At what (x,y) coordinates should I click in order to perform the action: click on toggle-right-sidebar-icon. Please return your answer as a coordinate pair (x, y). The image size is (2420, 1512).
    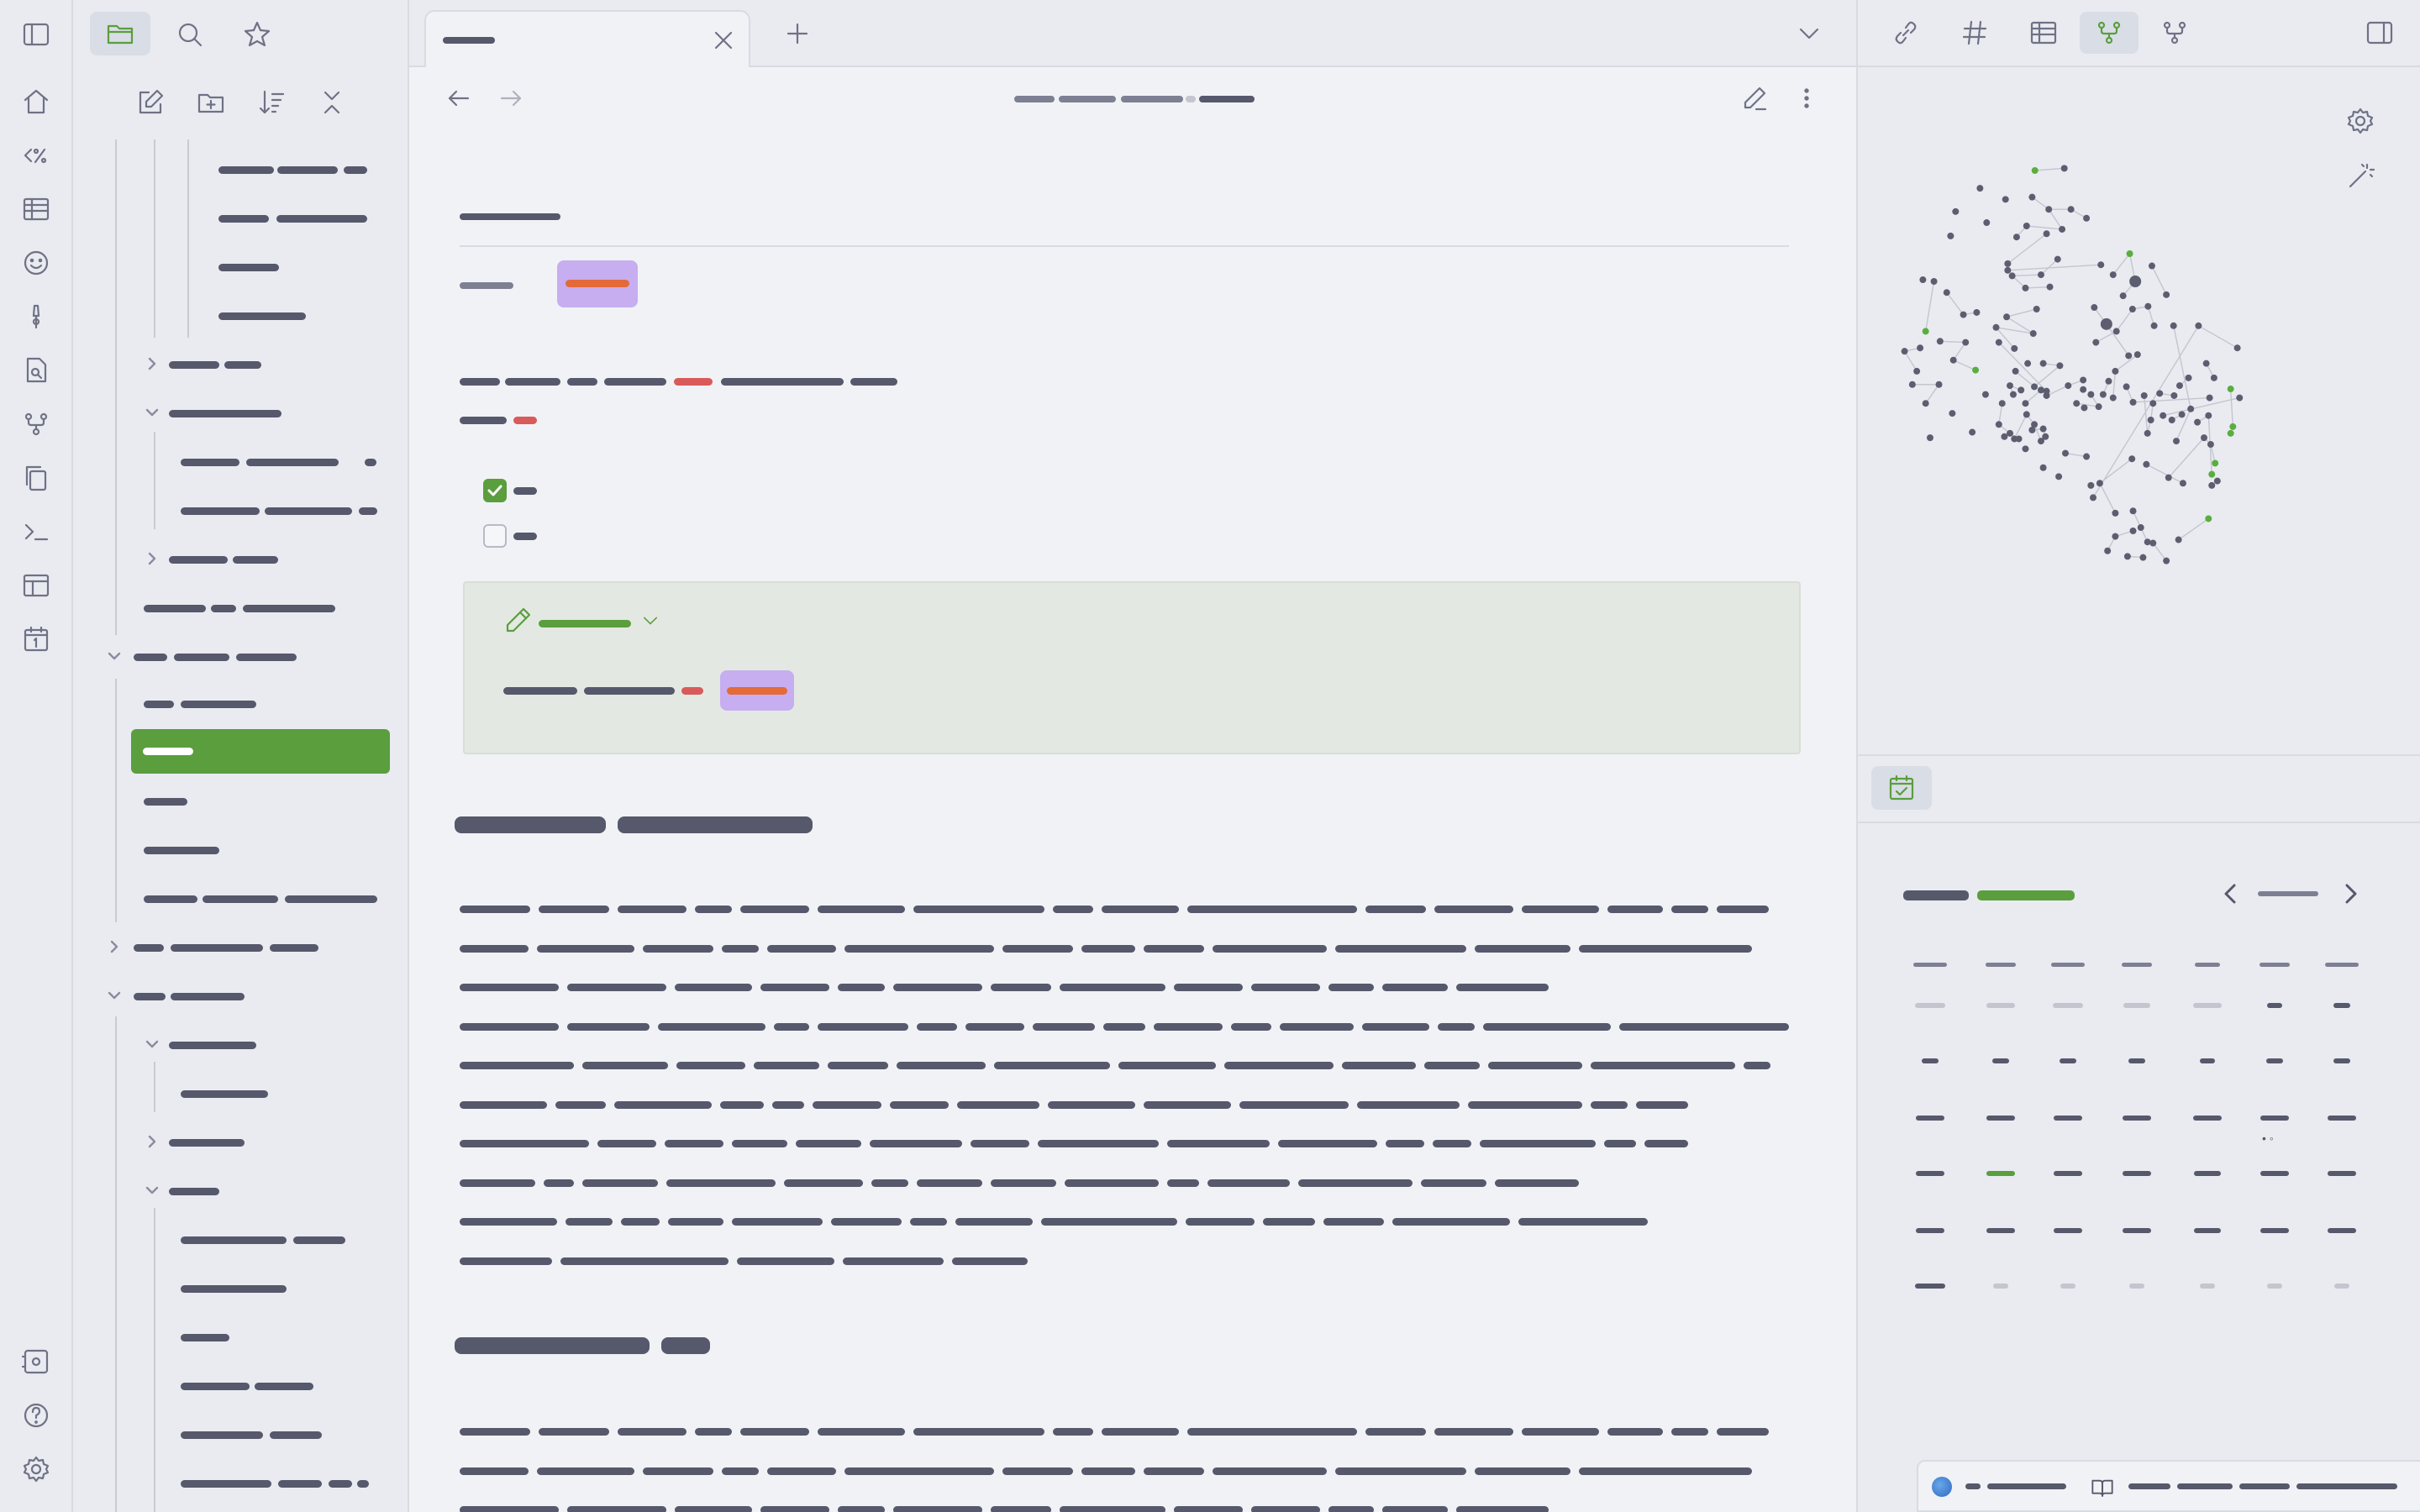
    Looking at the image, I should click on (2380, 32).